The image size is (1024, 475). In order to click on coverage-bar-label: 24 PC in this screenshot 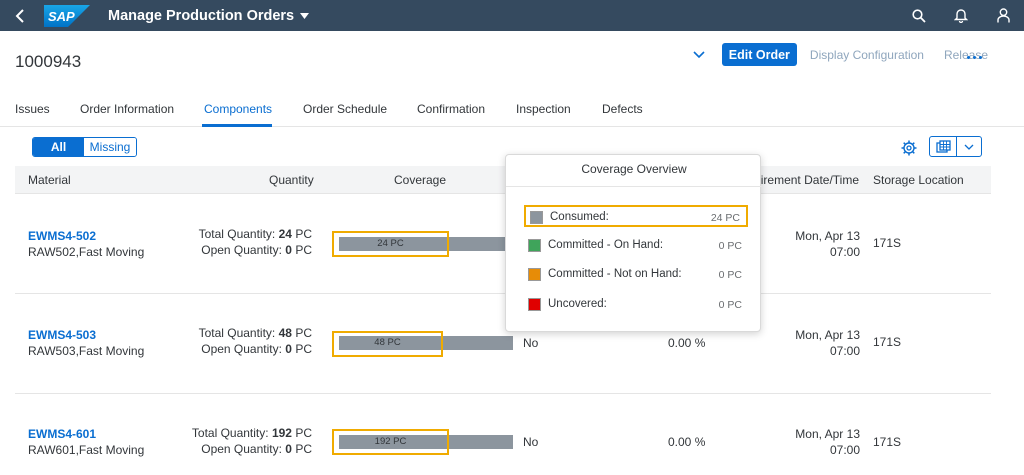, I will do `click(390, 243)`.